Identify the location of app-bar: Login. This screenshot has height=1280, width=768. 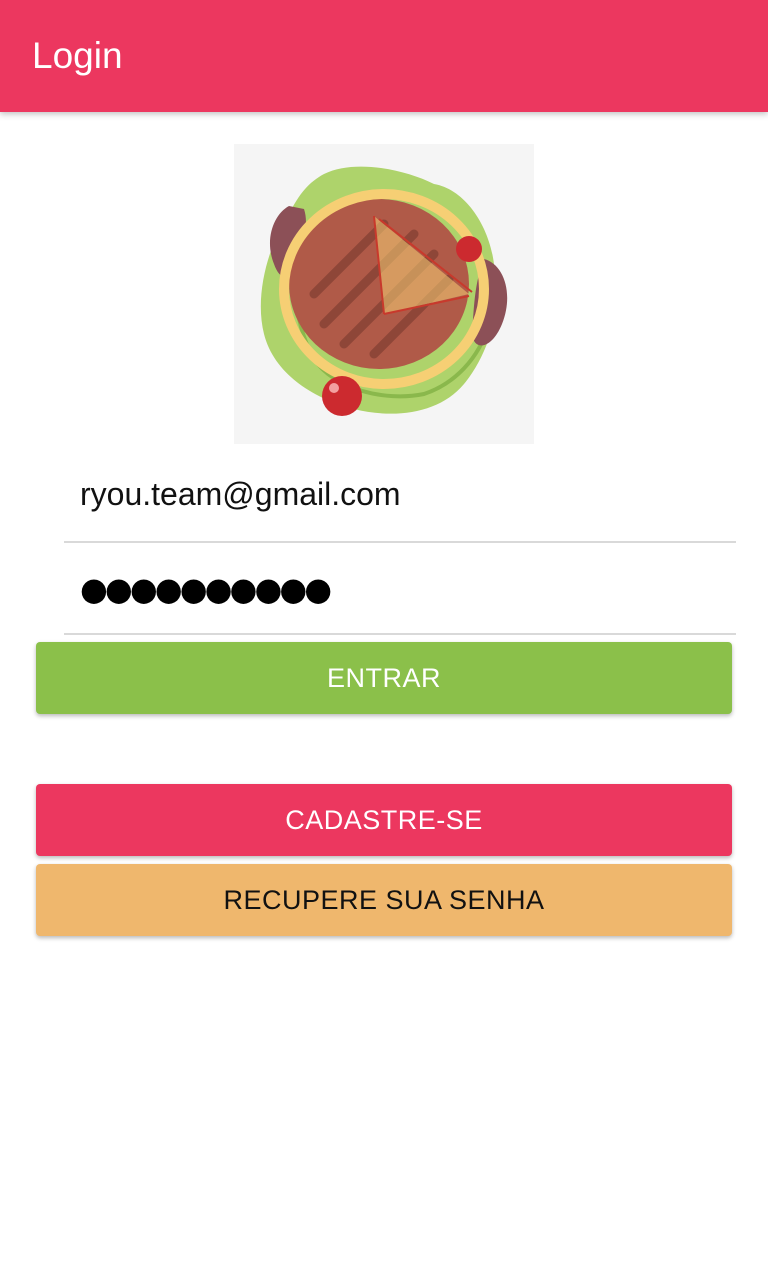
(384, 56).